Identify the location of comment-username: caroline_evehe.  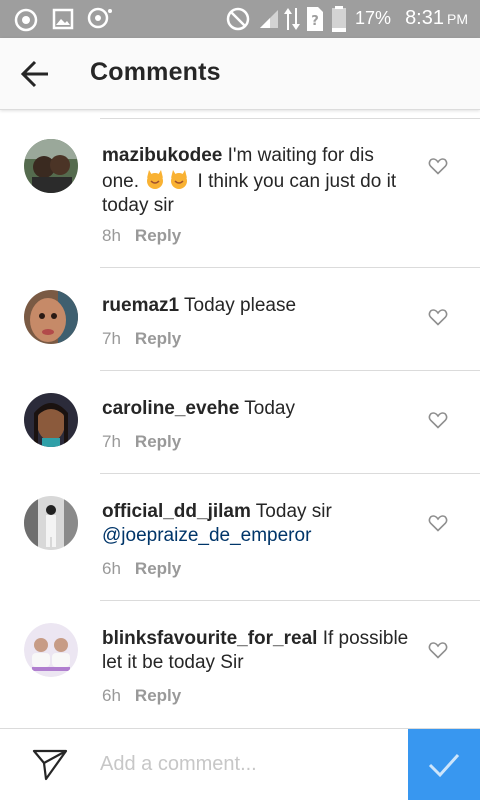
(170, 408).